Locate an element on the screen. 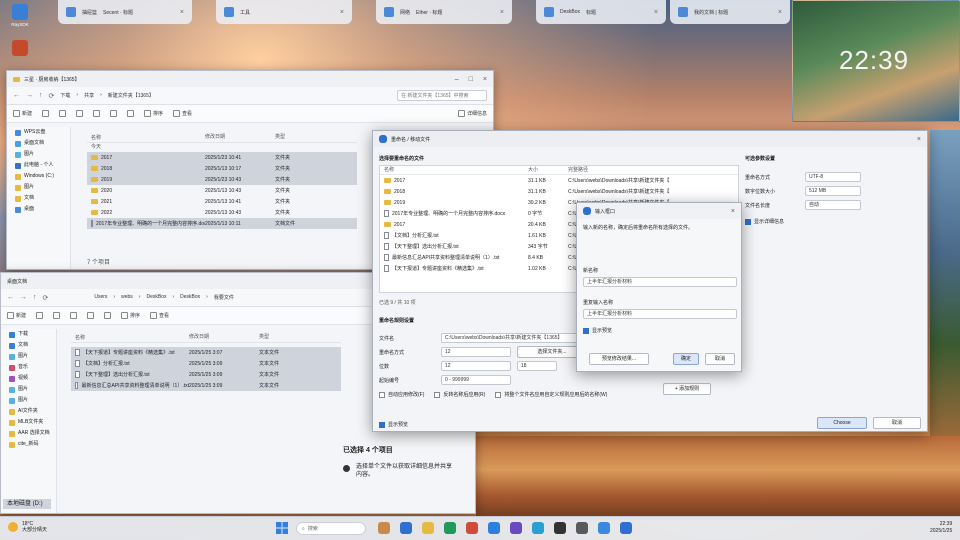 This screenshot has width=960, height=540. file-row: 2018 2025/1/13 10:17 文件夹 is located at coordinates (222, 168).